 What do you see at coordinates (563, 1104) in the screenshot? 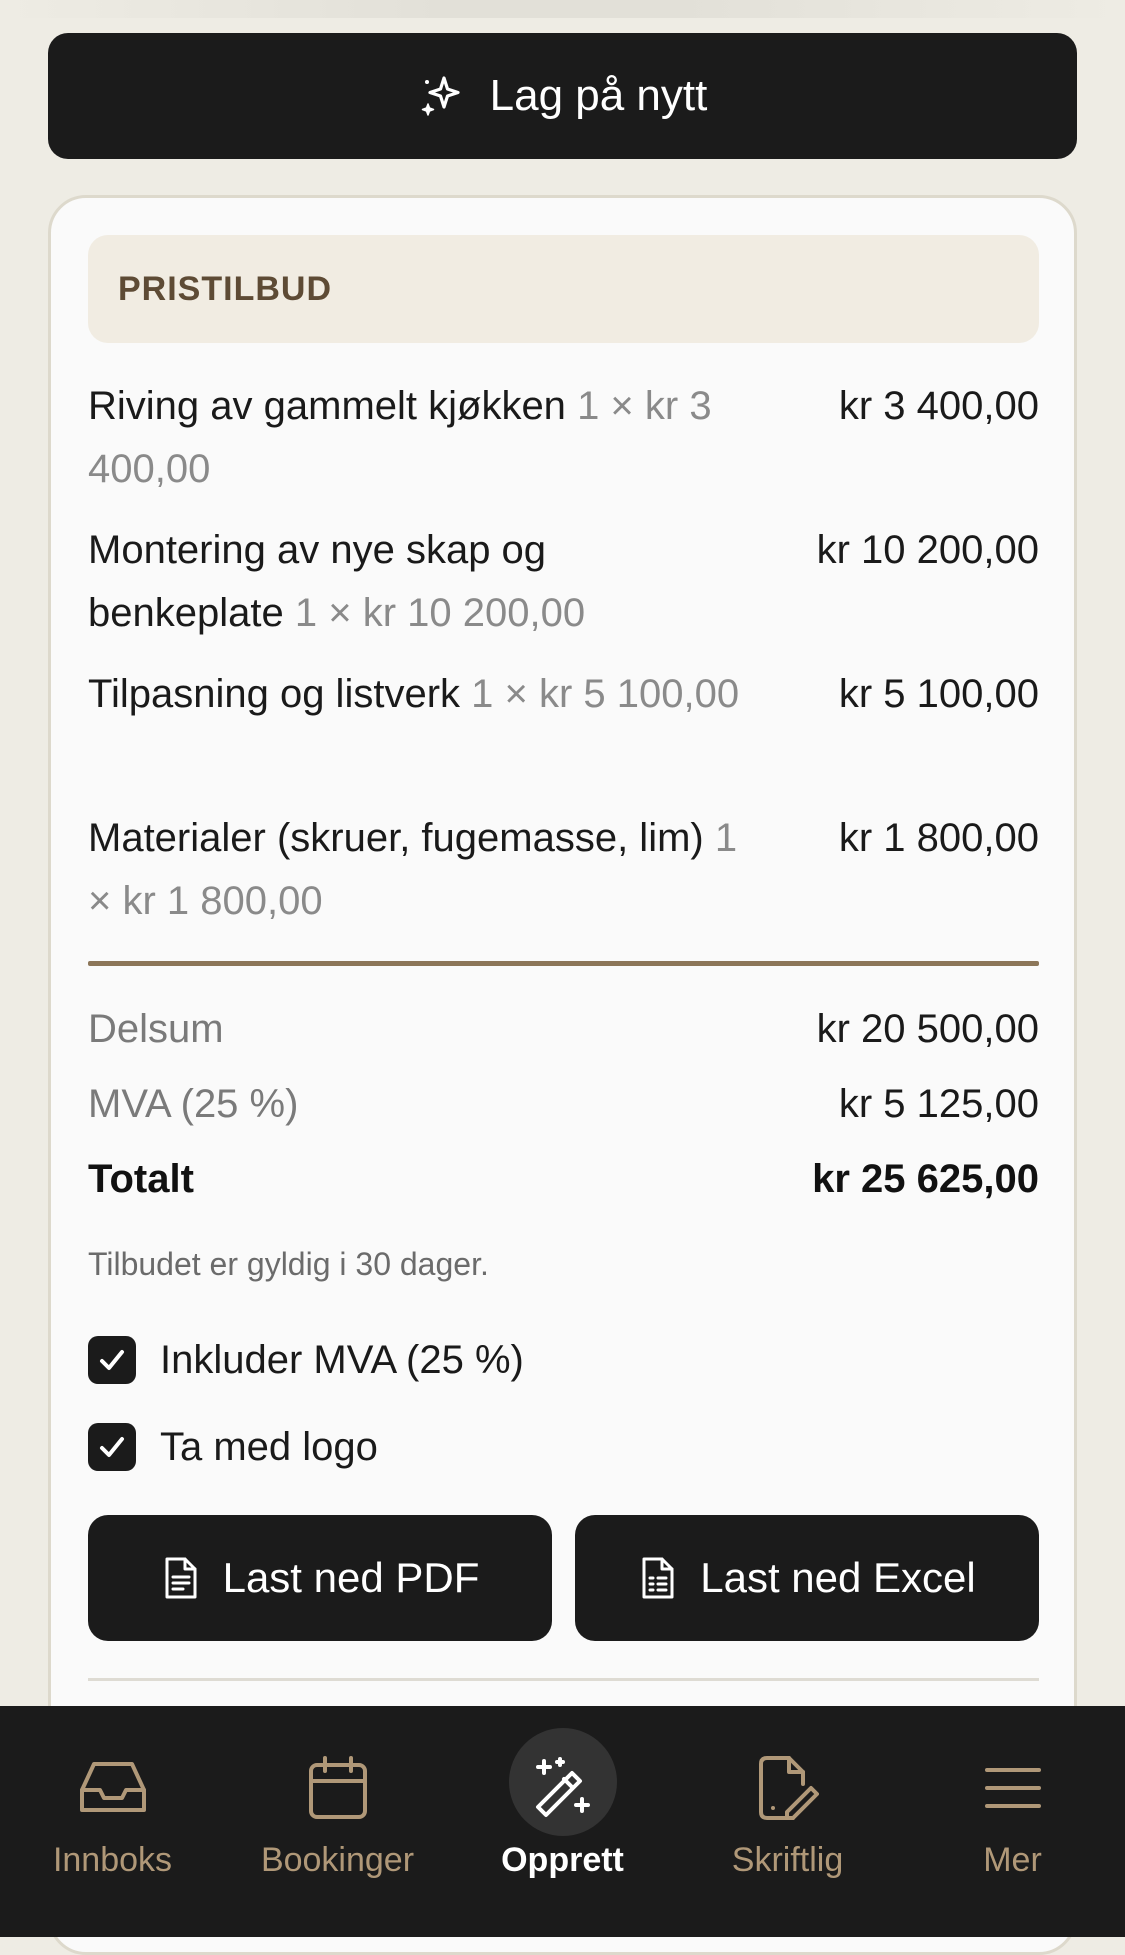
I see `vat-row: MVA (25 %) kr 5 125,00` at bounding box center [563, 1104].